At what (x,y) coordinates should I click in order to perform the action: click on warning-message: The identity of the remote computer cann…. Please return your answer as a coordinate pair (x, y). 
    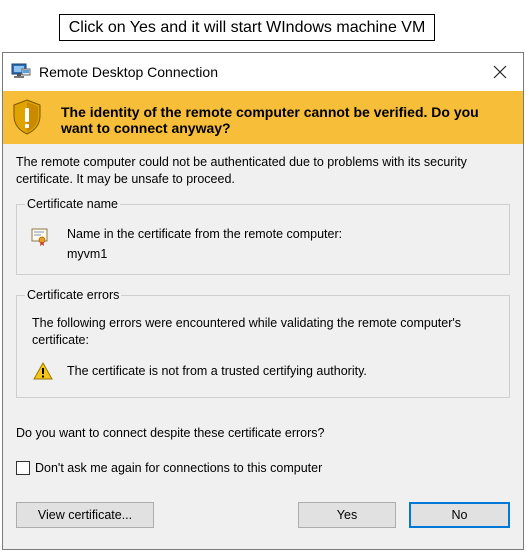
    Looking at the image, I should click on (270, 120).